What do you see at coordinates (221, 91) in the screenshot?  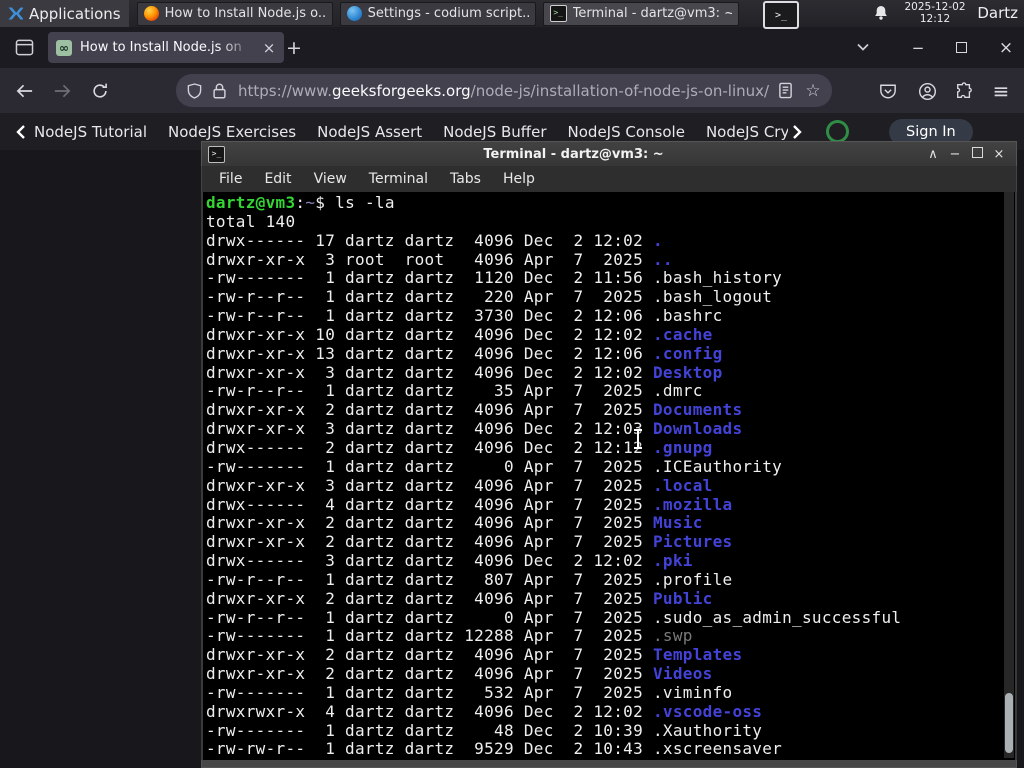 I see `lock-icon` at bounding box center [221, 91].